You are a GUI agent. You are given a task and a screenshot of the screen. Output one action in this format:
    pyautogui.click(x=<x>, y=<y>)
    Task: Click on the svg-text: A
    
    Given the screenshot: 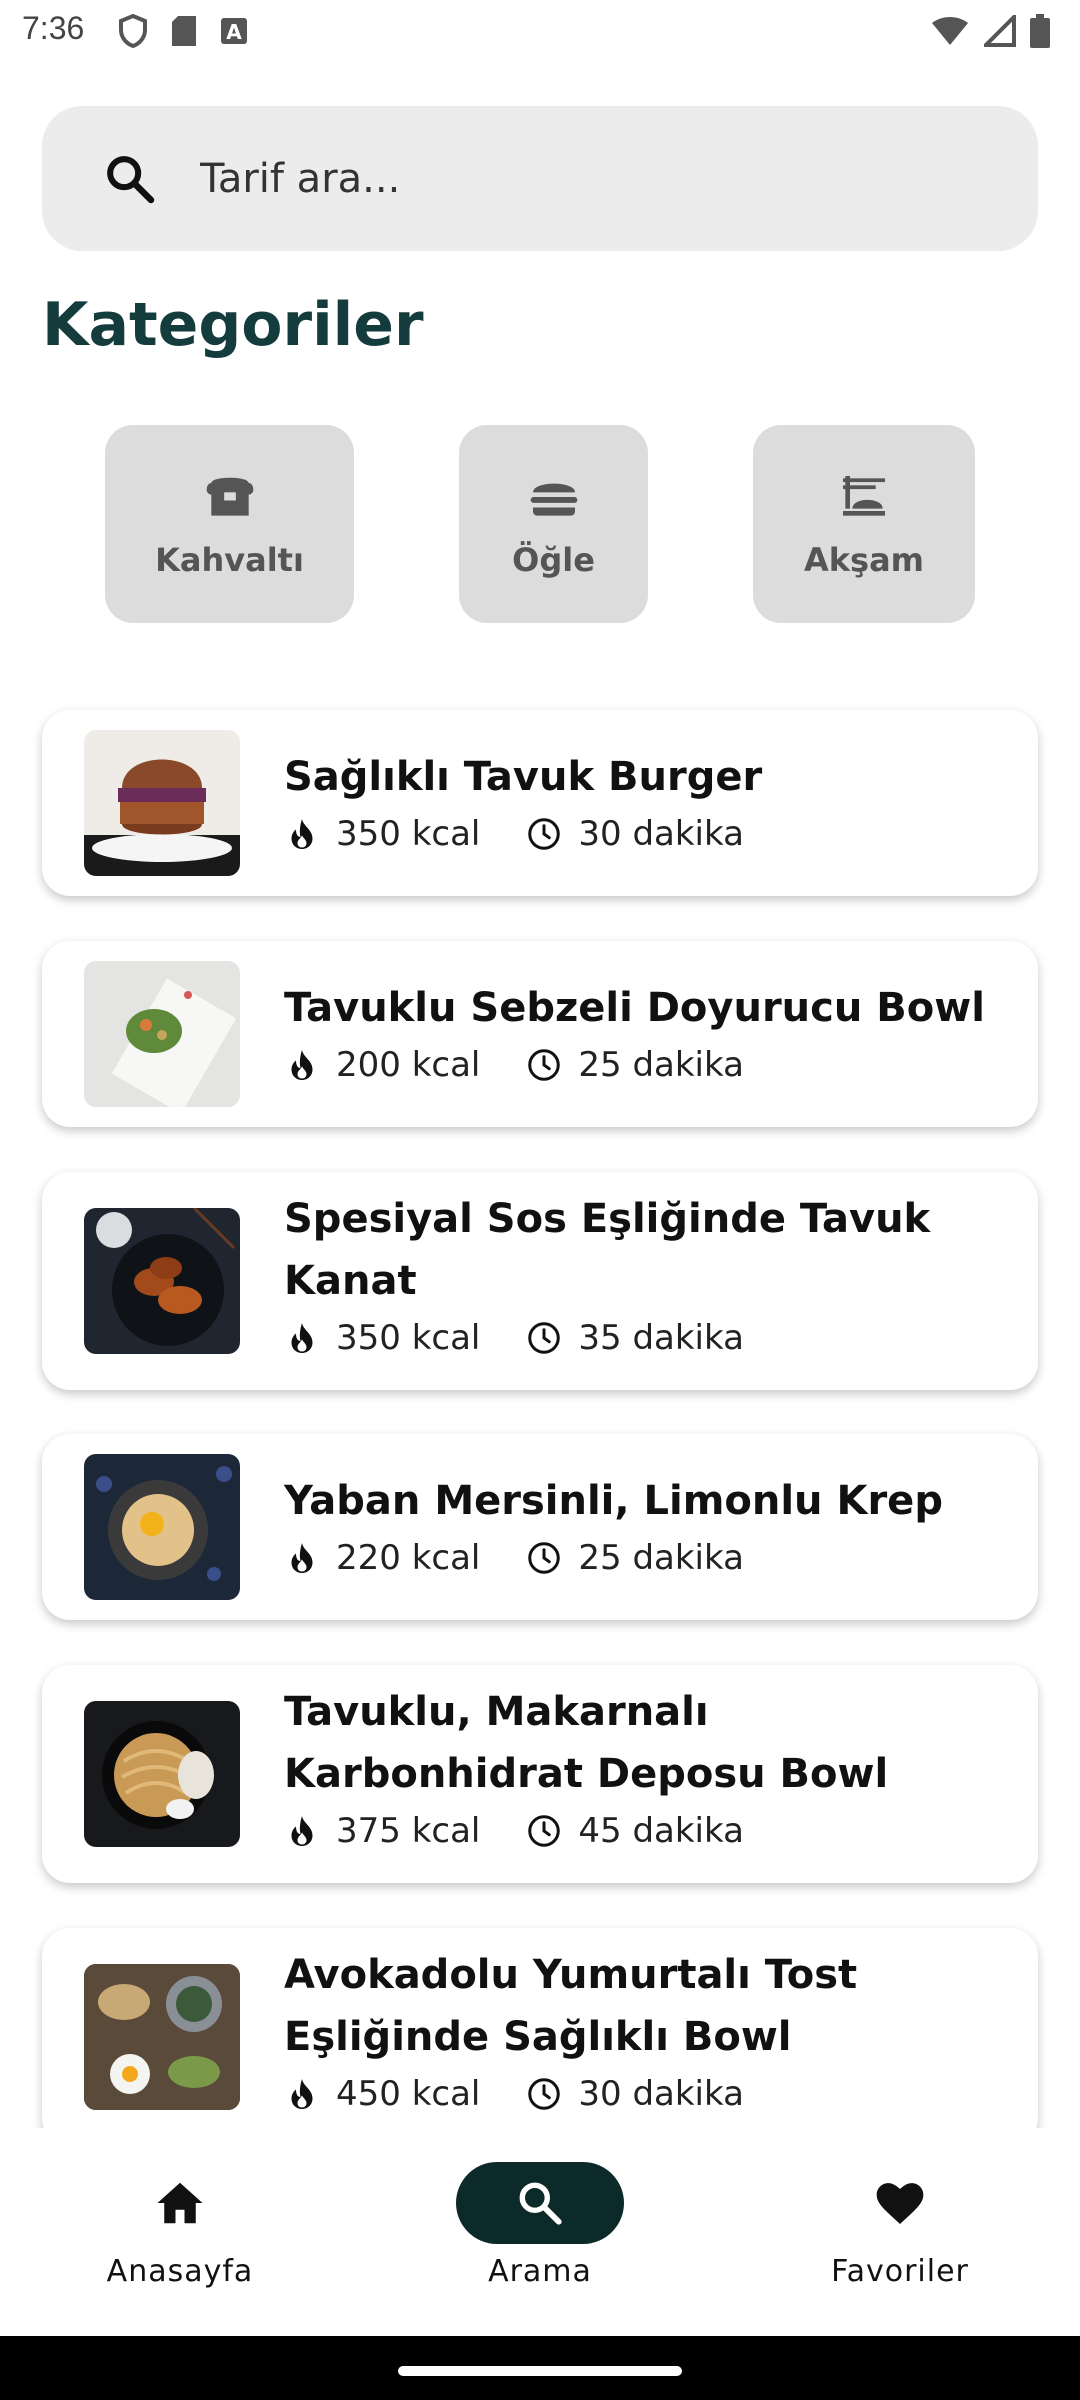 What is the action you would take?
    pyautogui.click(x=234, y=32)
    